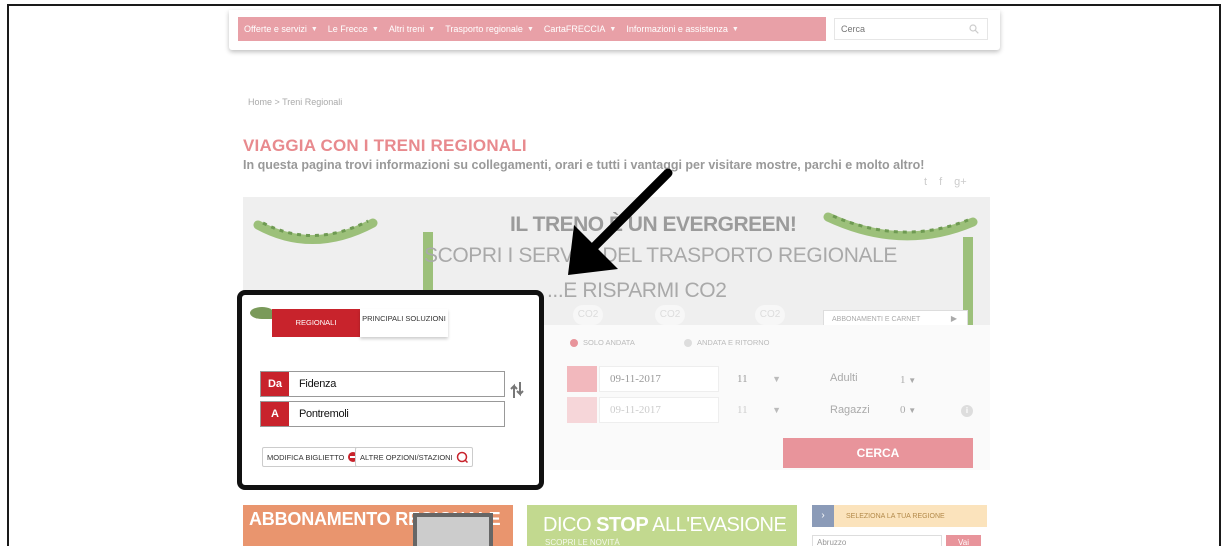 This screenshot has height=546, width=1228. I want to click on departure-date-field: 09-11-2017, so click(659, 379).